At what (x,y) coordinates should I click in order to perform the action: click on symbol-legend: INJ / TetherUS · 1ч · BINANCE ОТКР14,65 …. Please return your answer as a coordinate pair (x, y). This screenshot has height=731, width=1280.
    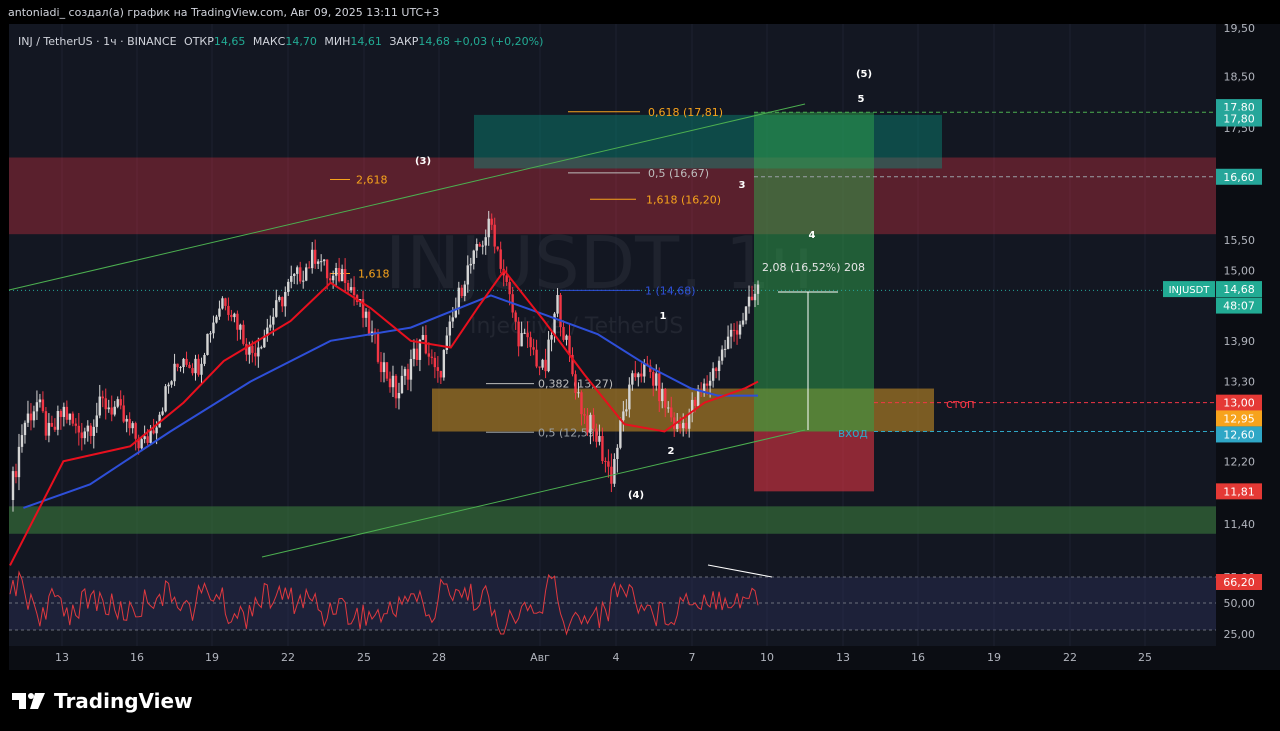
    Looking at the image, I should click on (280, 41).